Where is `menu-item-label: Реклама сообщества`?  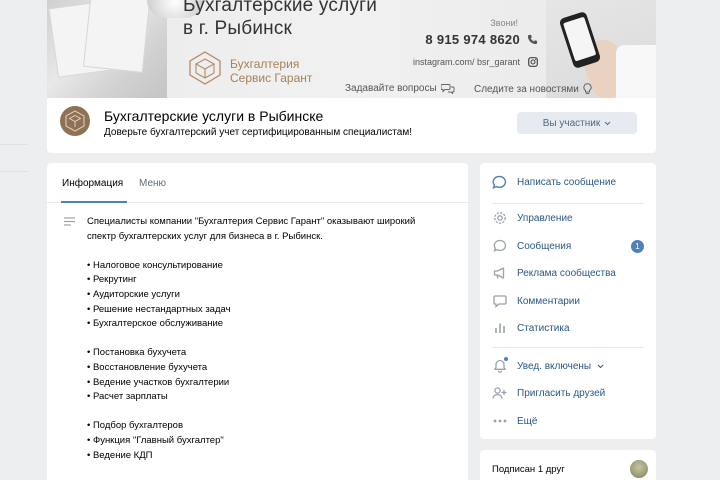
menu-item-label: Реклама сообщества is located at coordinates (566, 273).